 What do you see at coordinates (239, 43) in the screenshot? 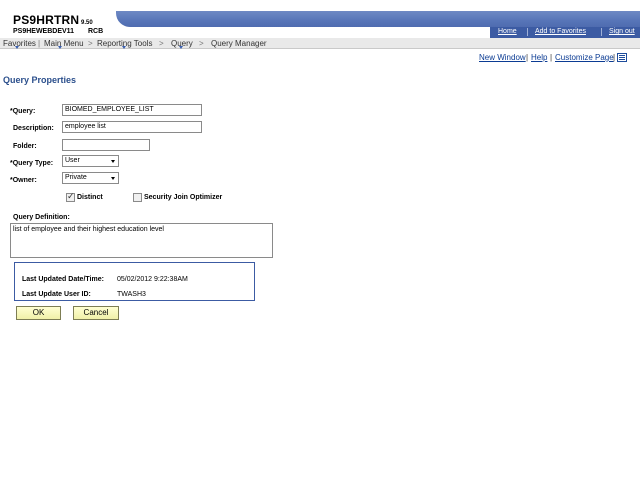
I see `nav-query-manager: Query Manager` at bounding box center [239, 43].